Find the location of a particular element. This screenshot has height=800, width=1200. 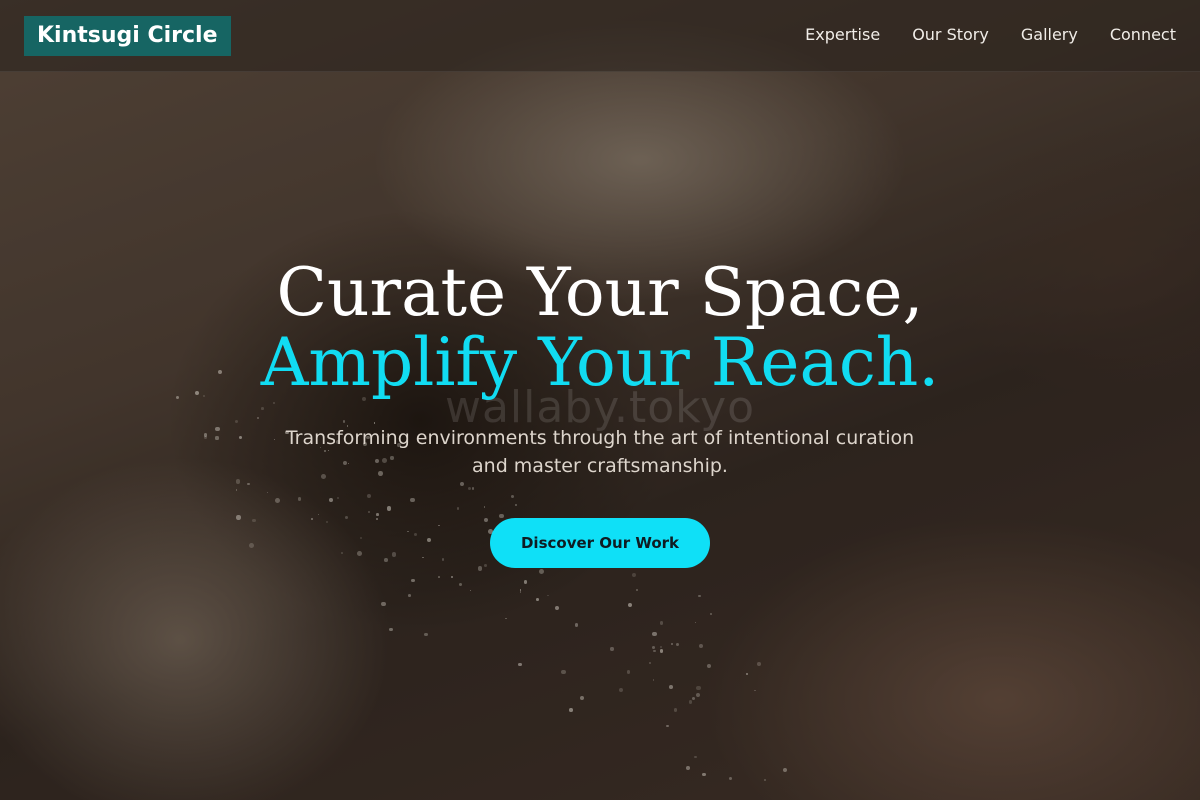

nav-link-expertise: Expertise is located at coordinates (842, 35).